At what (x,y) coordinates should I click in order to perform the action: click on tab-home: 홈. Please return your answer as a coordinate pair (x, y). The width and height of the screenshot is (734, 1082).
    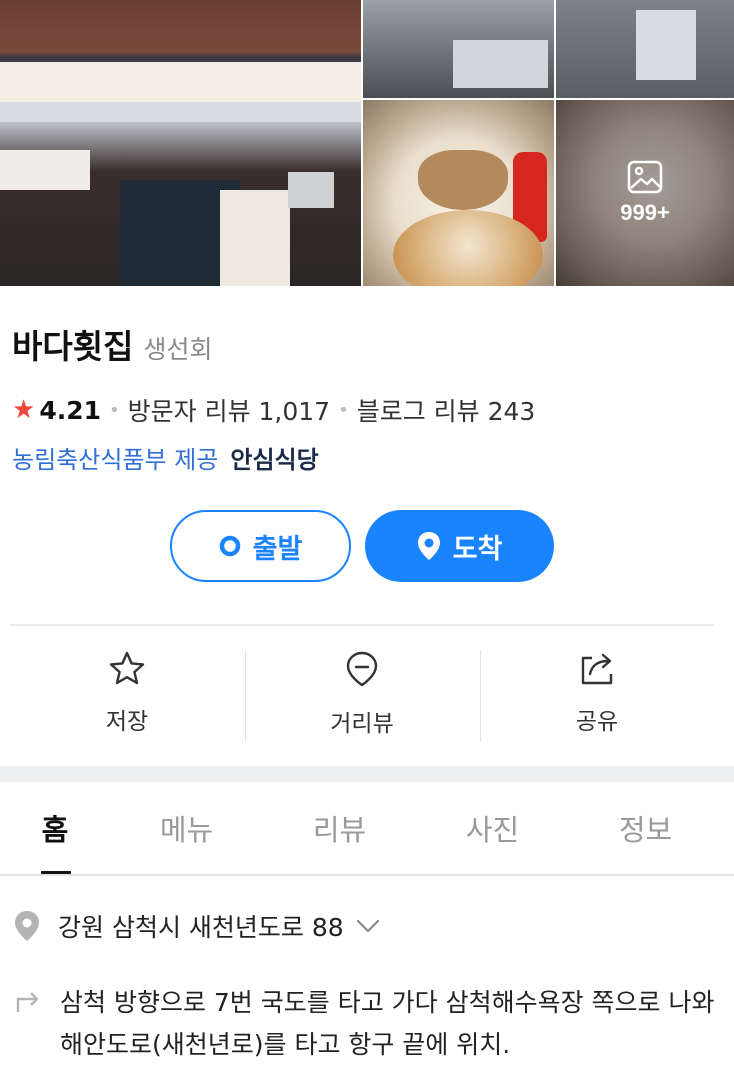
    Looking at the image, I should click on (55, 828).